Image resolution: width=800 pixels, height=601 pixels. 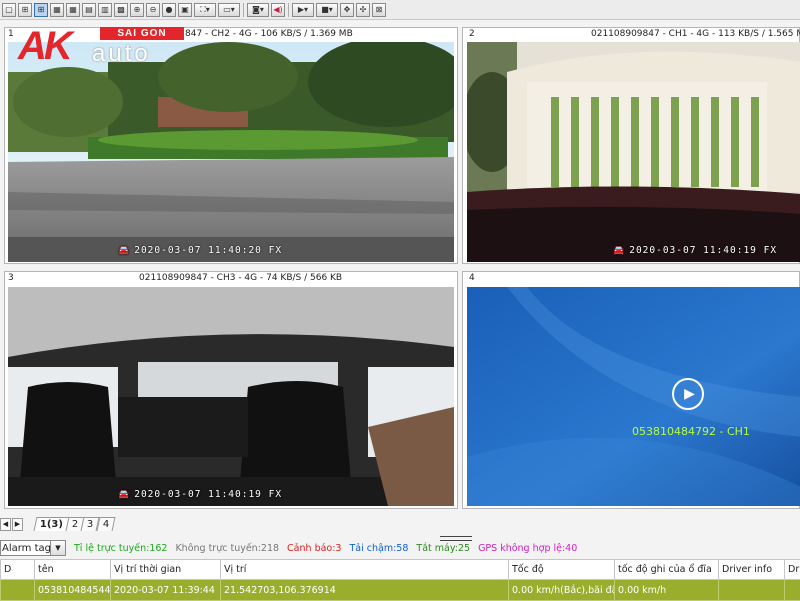 What do you see at coordinates (667, 590) in the screenshot?
I see `cell-disk-speed: 0.00 km/h` at bounding box center [667, 590].